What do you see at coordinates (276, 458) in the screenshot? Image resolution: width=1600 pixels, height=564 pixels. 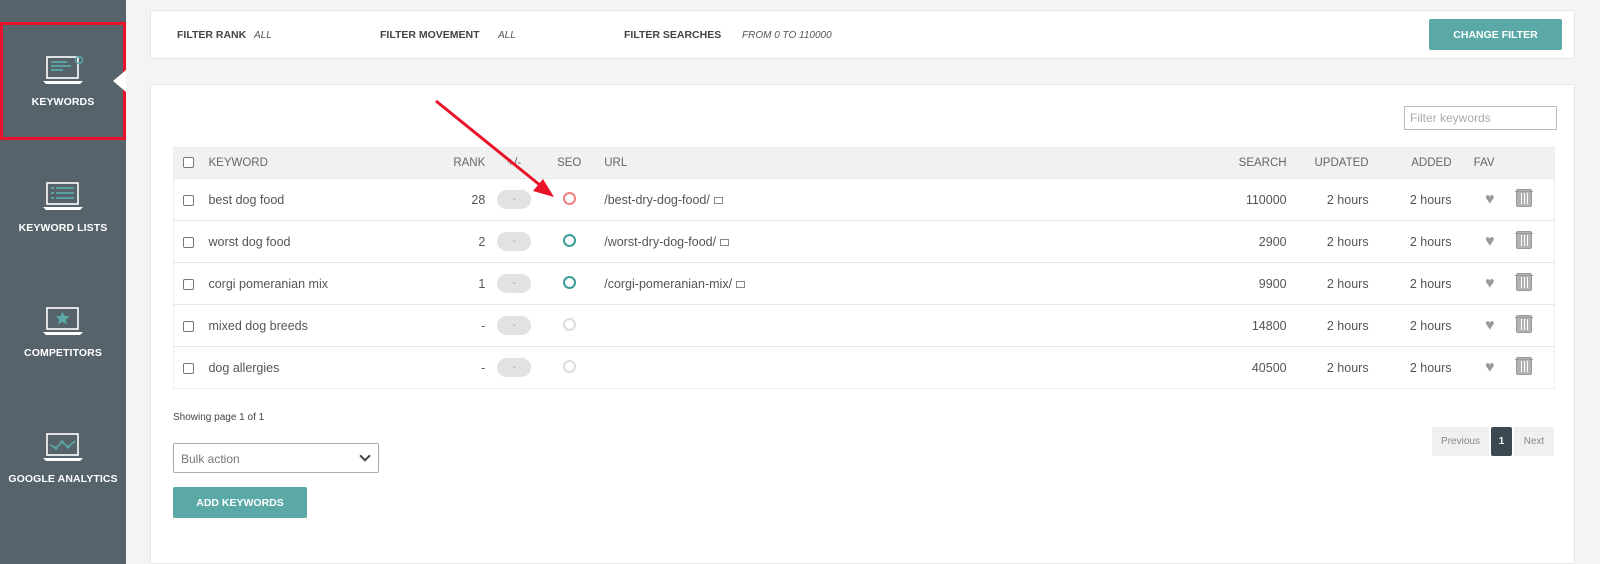 I see `bulk-action-select: Bulk action` at bounding box center [276, 458].